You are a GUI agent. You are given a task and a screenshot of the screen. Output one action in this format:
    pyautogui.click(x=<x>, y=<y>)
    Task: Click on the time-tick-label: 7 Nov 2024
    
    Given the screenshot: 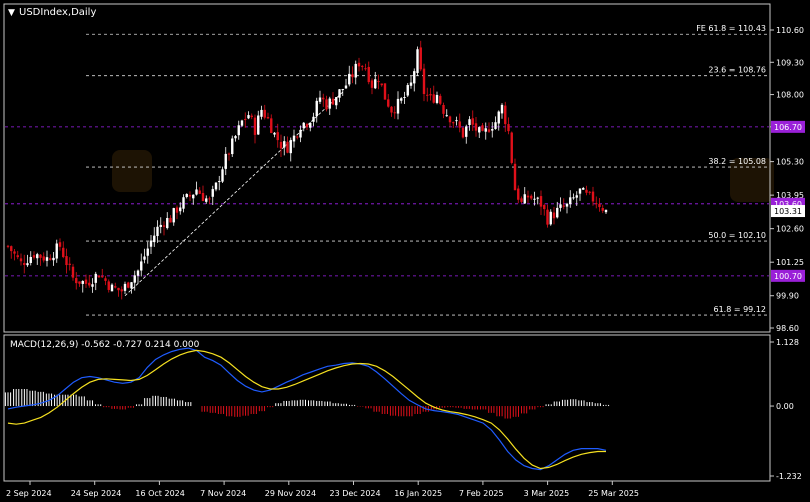 What is the action you would take?
    pyautogui.click(x=223, y=493)
    